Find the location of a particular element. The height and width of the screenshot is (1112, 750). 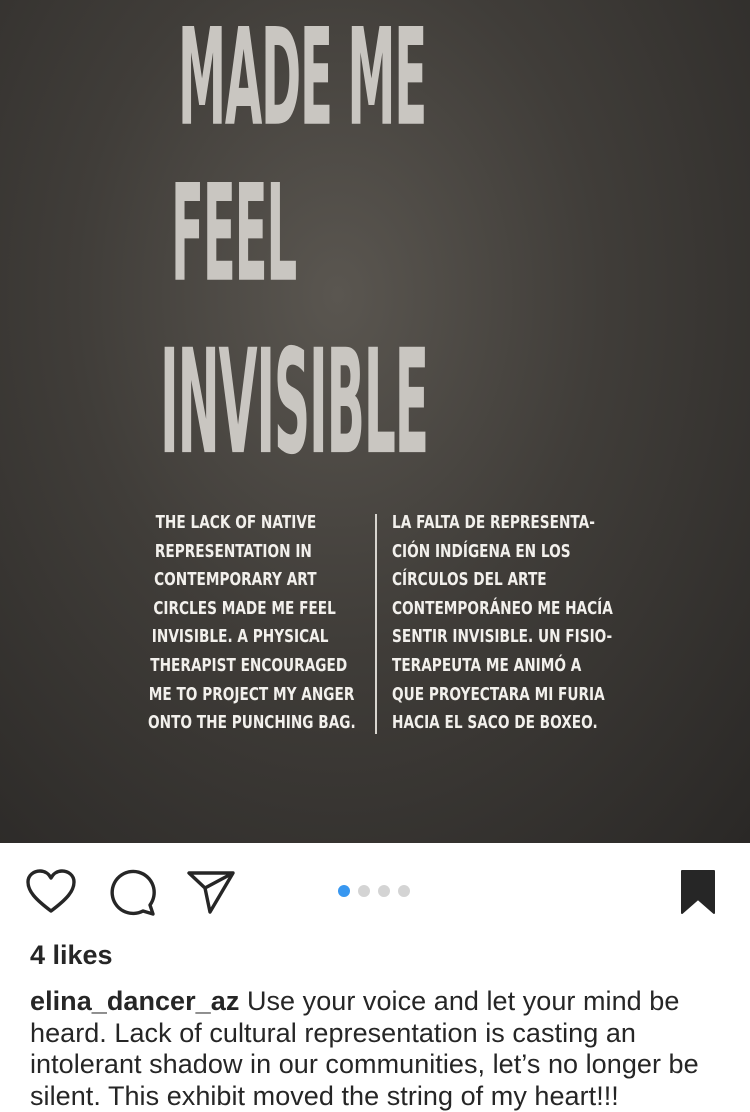

poster-text-line: THERAPIST ENCOURAGED is located at coordinates (249, 665).